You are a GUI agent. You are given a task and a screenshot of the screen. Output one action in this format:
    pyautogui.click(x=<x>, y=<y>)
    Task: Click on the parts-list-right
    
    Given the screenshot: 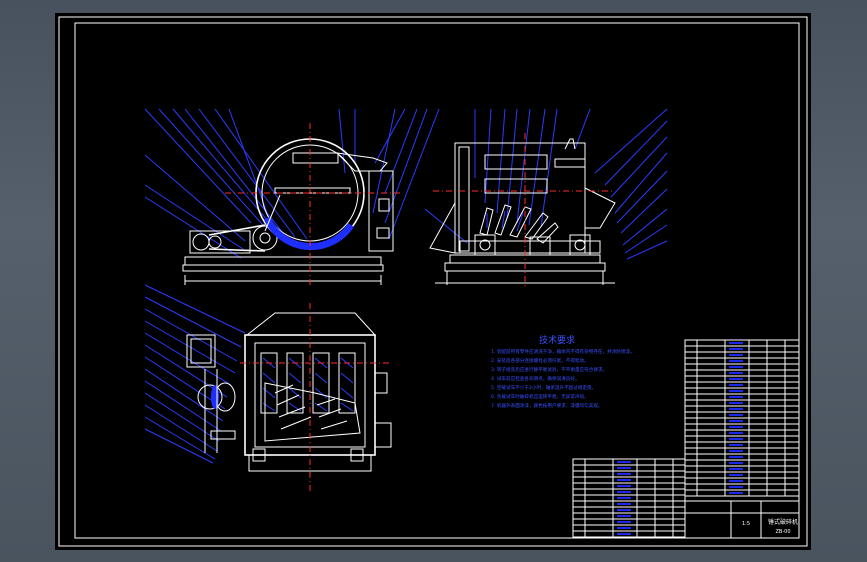 What is the action you would take?
    pyautogui.click(x=742, y=418)
    